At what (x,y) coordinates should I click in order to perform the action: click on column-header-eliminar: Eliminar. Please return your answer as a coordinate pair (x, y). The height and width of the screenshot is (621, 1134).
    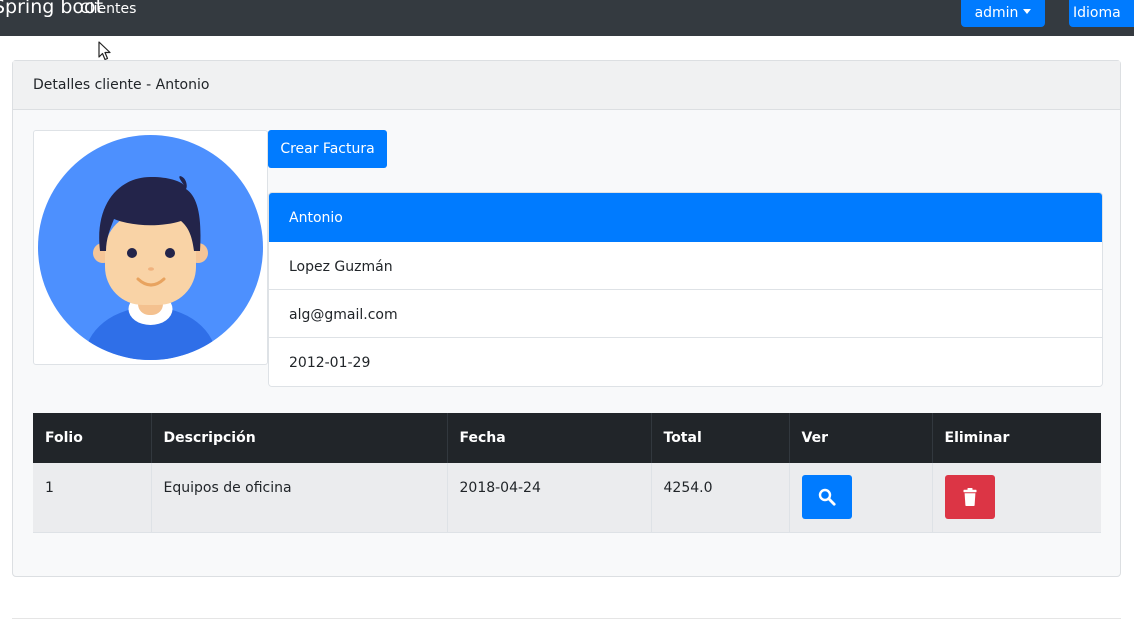
    Looking at the image, I should click on (1016, 438).